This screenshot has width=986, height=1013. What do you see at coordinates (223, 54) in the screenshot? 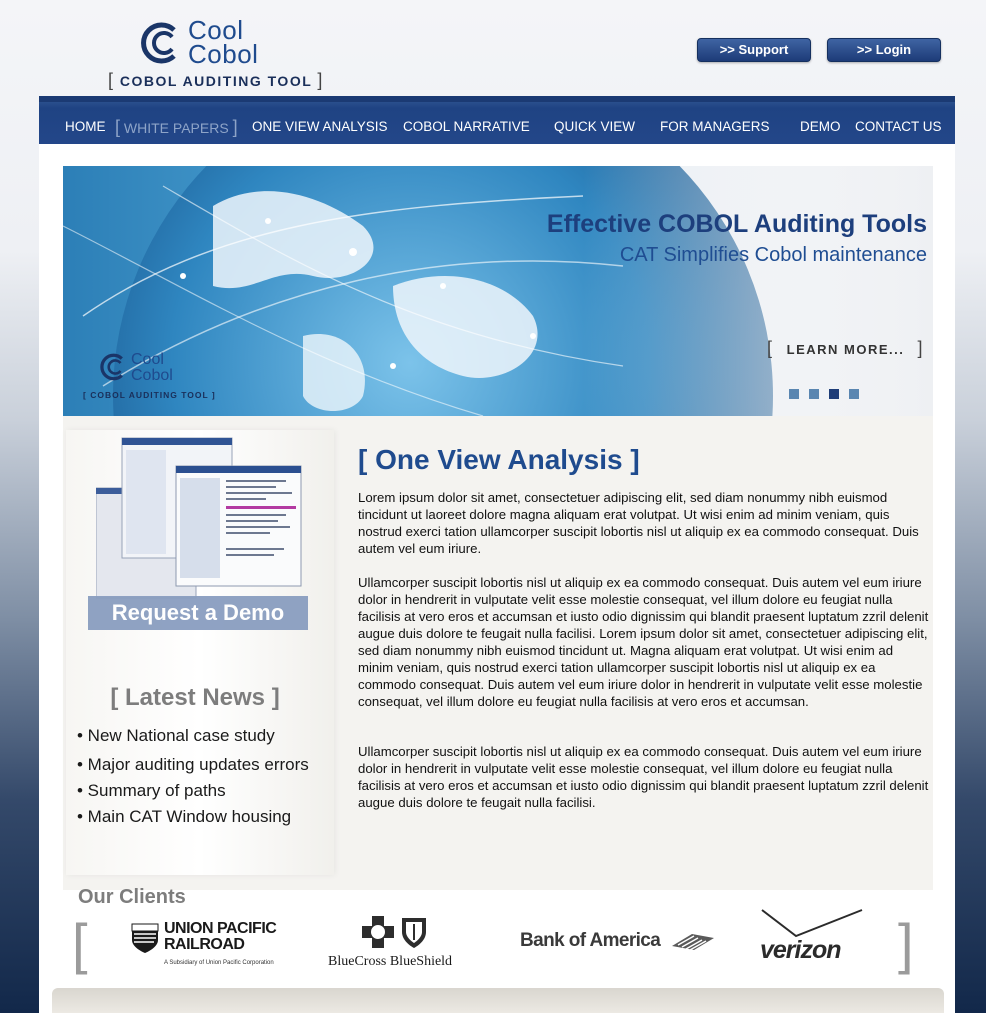
I see `logo-line2: Cobol` at bounding box center [223, 54].